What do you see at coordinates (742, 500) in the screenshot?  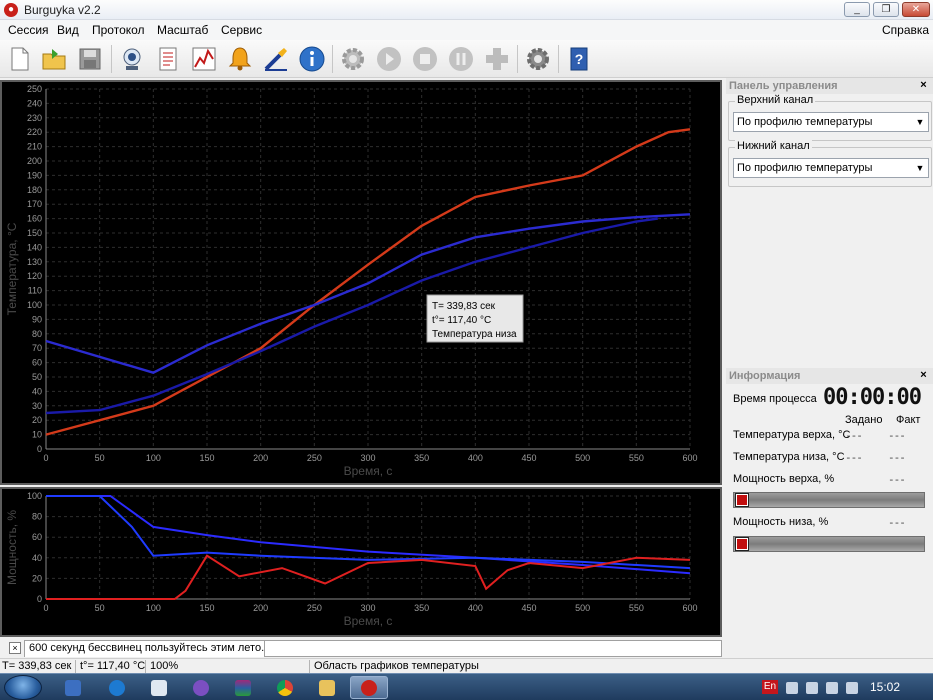 I see `power-top-indicator` at bounding box center [742, 500].